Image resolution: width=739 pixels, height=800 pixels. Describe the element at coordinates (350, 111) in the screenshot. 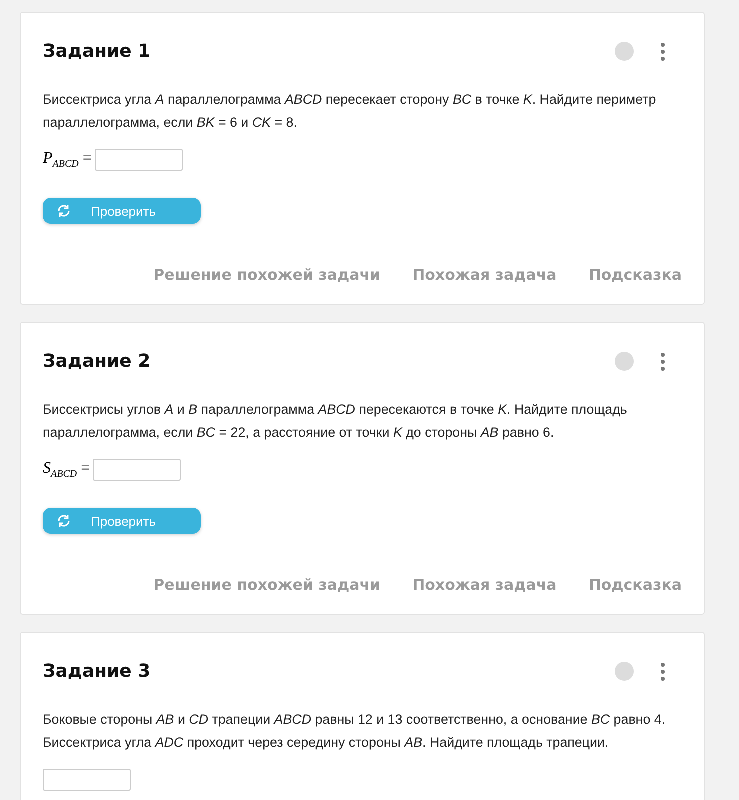

I see `task-text: Биссектриса угла A параллелограмма ABCD пересекает сторону BC в точке K. Найдите периметр параллелограмма, если BK = 6 и CK = 8.` at that location.